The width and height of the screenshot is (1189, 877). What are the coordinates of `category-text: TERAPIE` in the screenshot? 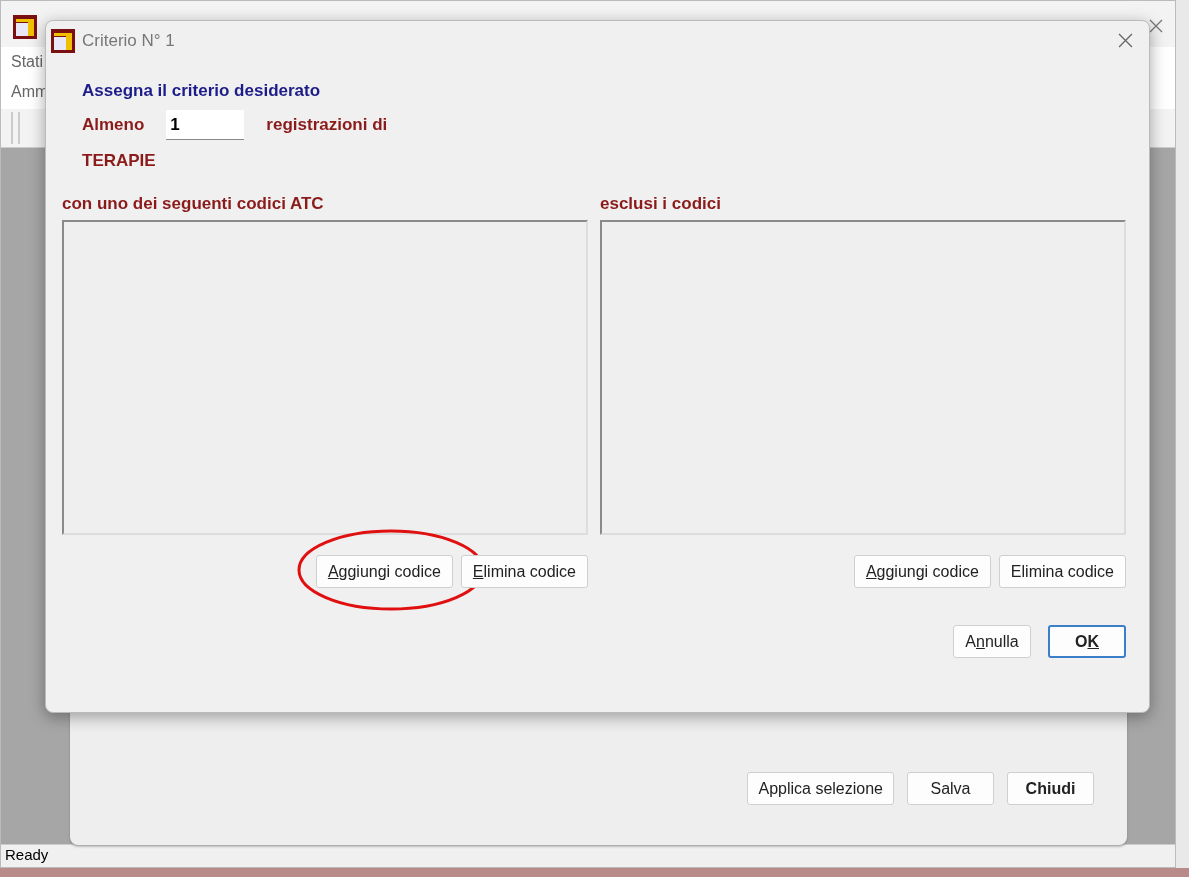 It's located at (119, 161).